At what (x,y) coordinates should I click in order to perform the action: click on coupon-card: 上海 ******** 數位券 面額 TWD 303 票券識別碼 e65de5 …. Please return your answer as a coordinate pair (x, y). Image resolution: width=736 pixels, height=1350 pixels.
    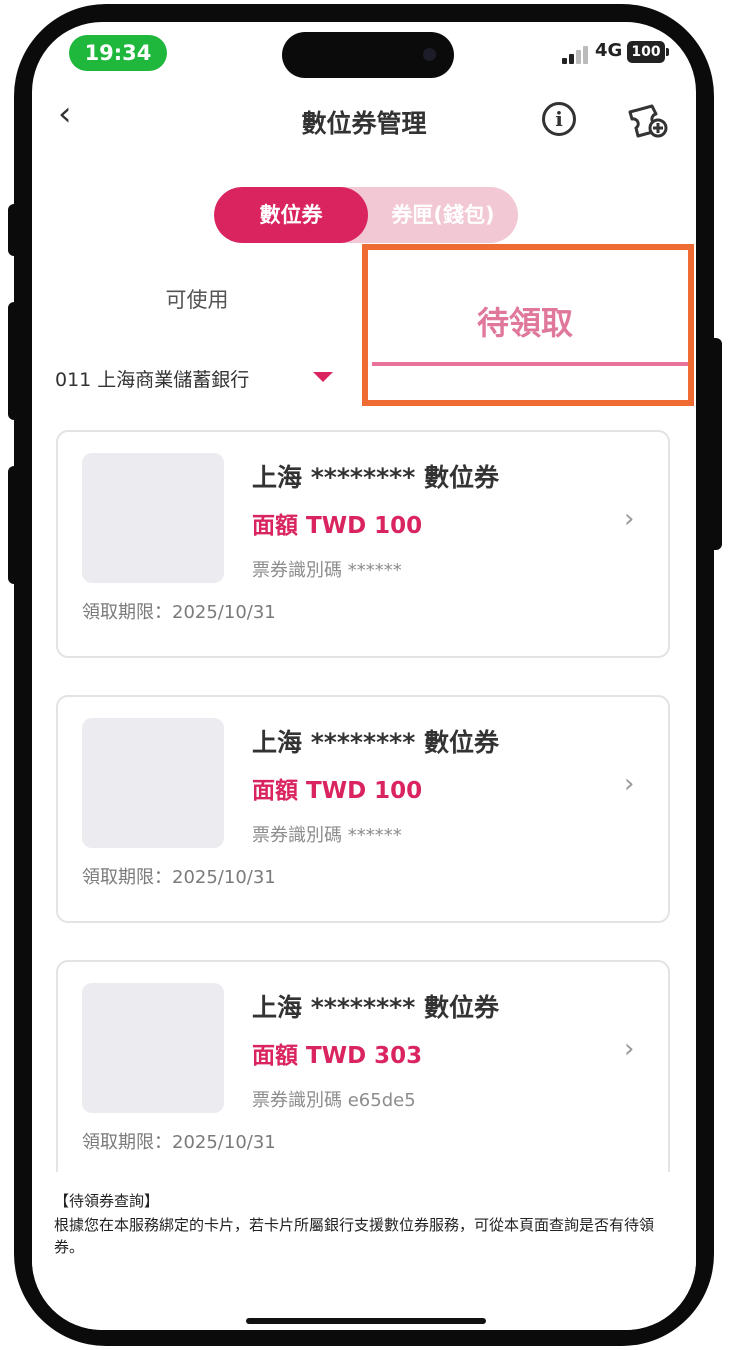
    Looking at the image, I should click on (363, 1074).